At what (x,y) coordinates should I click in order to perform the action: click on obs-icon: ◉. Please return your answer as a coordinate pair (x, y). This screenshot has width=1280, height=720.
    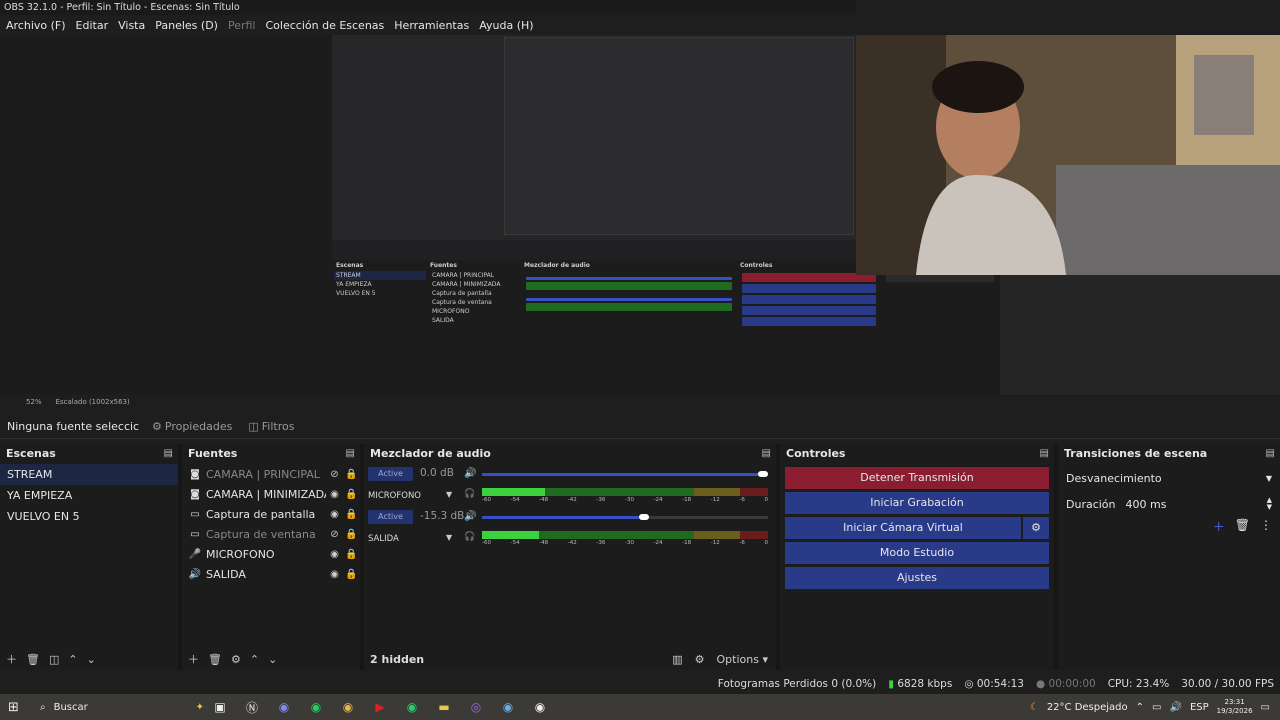
    Looking at the image, I should click on (540, 707).